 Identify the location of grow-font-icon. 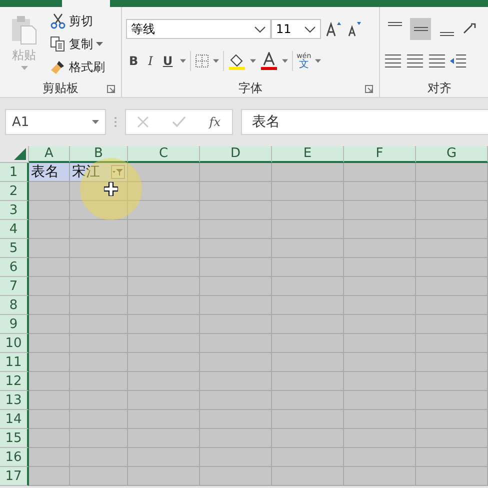
(334, 29).